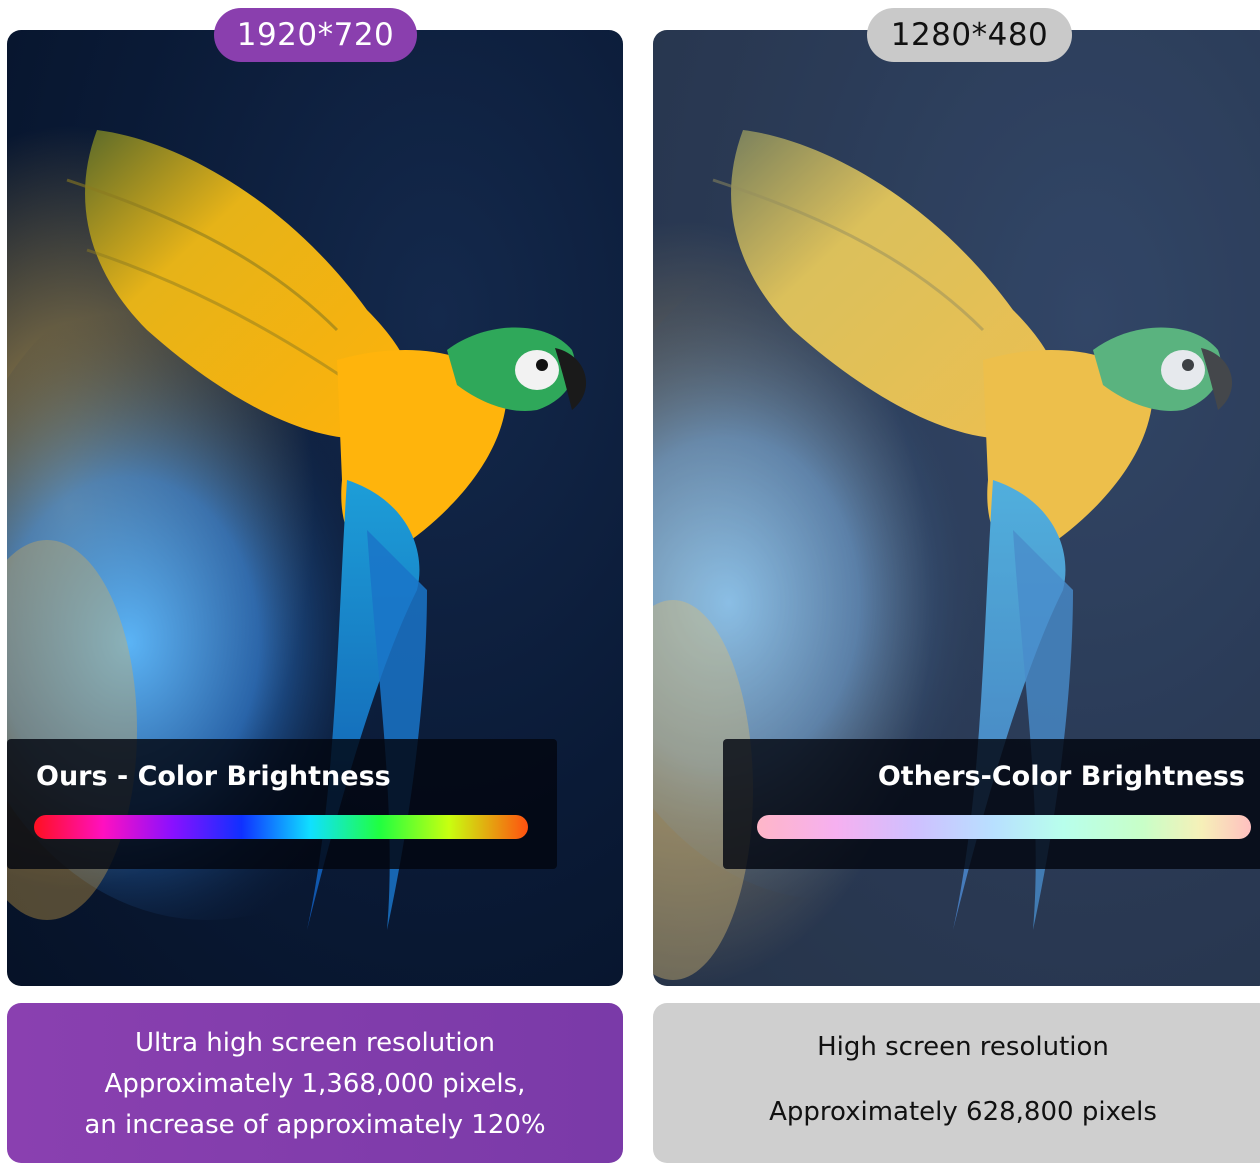 The height and width of the screenshot is (1163, 1260). Describe the element at coordinates (315, 35) in the screenshot. I see `resolution-badge-ours: 1920*720` at that location.